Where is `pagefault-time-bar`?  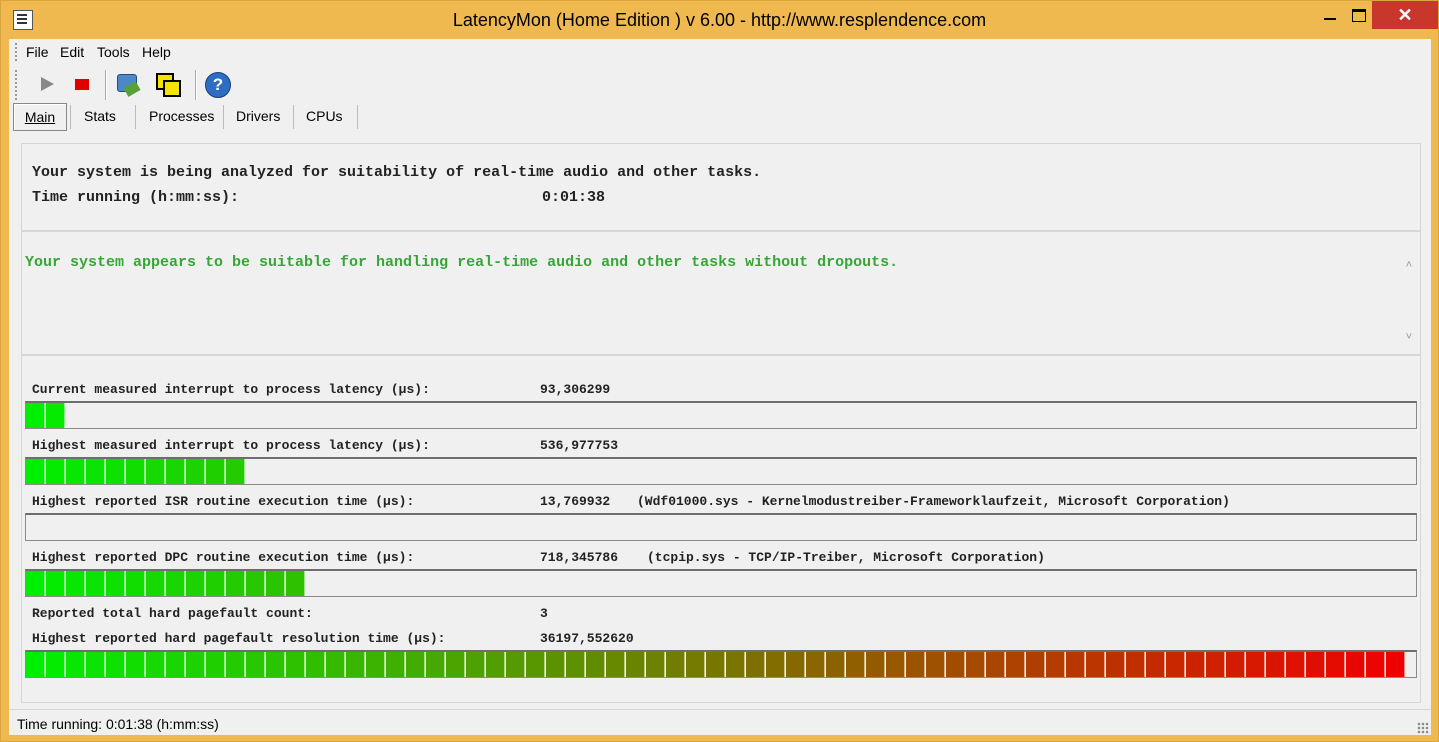
pagefault-time-bar is located at coordinates (721, 664).